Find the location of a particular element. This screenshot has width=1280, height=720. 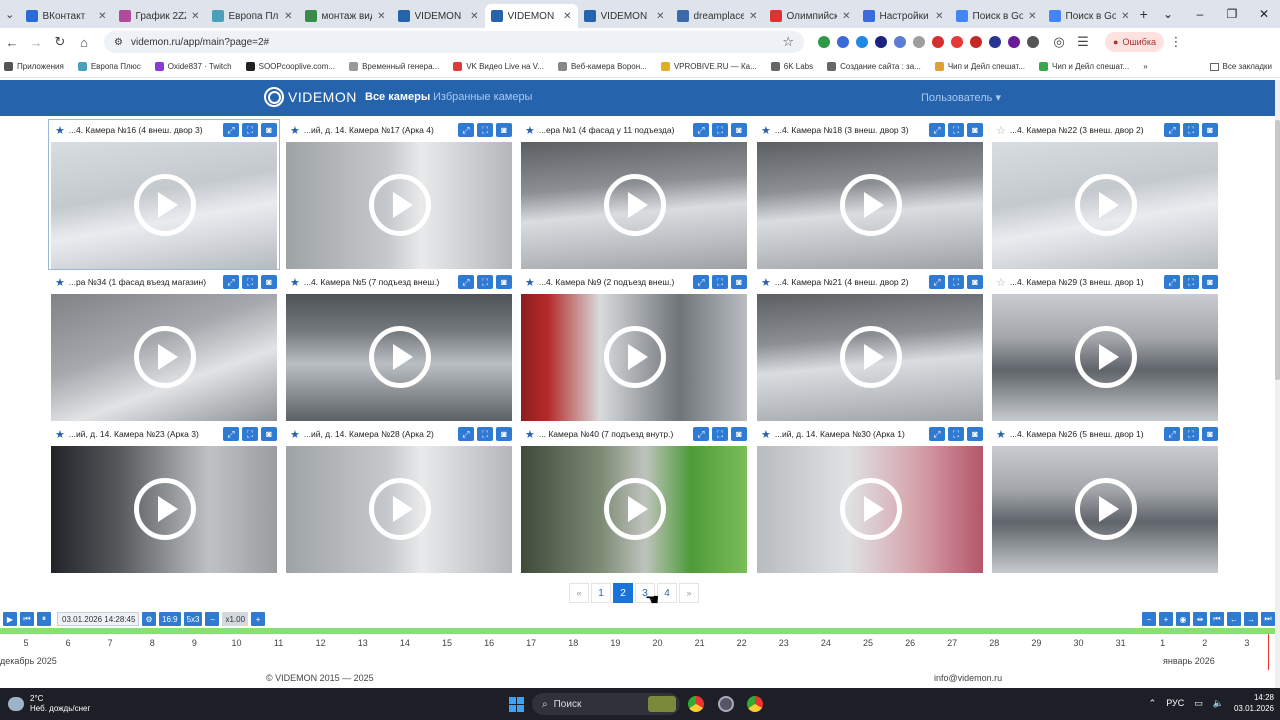

timeline-day-tick: 10 is located at coordinates (236, 643).